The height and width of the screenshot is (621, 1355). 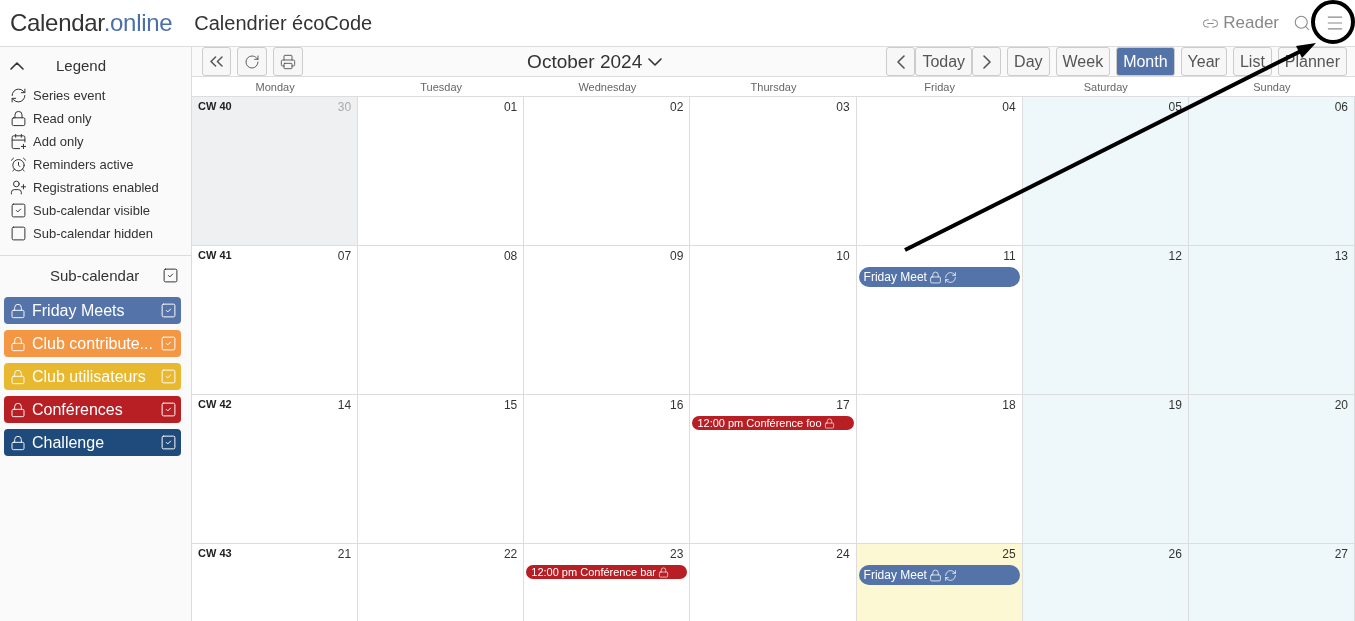 I want to click on day-cell: 03, so click(x=773, y=171).